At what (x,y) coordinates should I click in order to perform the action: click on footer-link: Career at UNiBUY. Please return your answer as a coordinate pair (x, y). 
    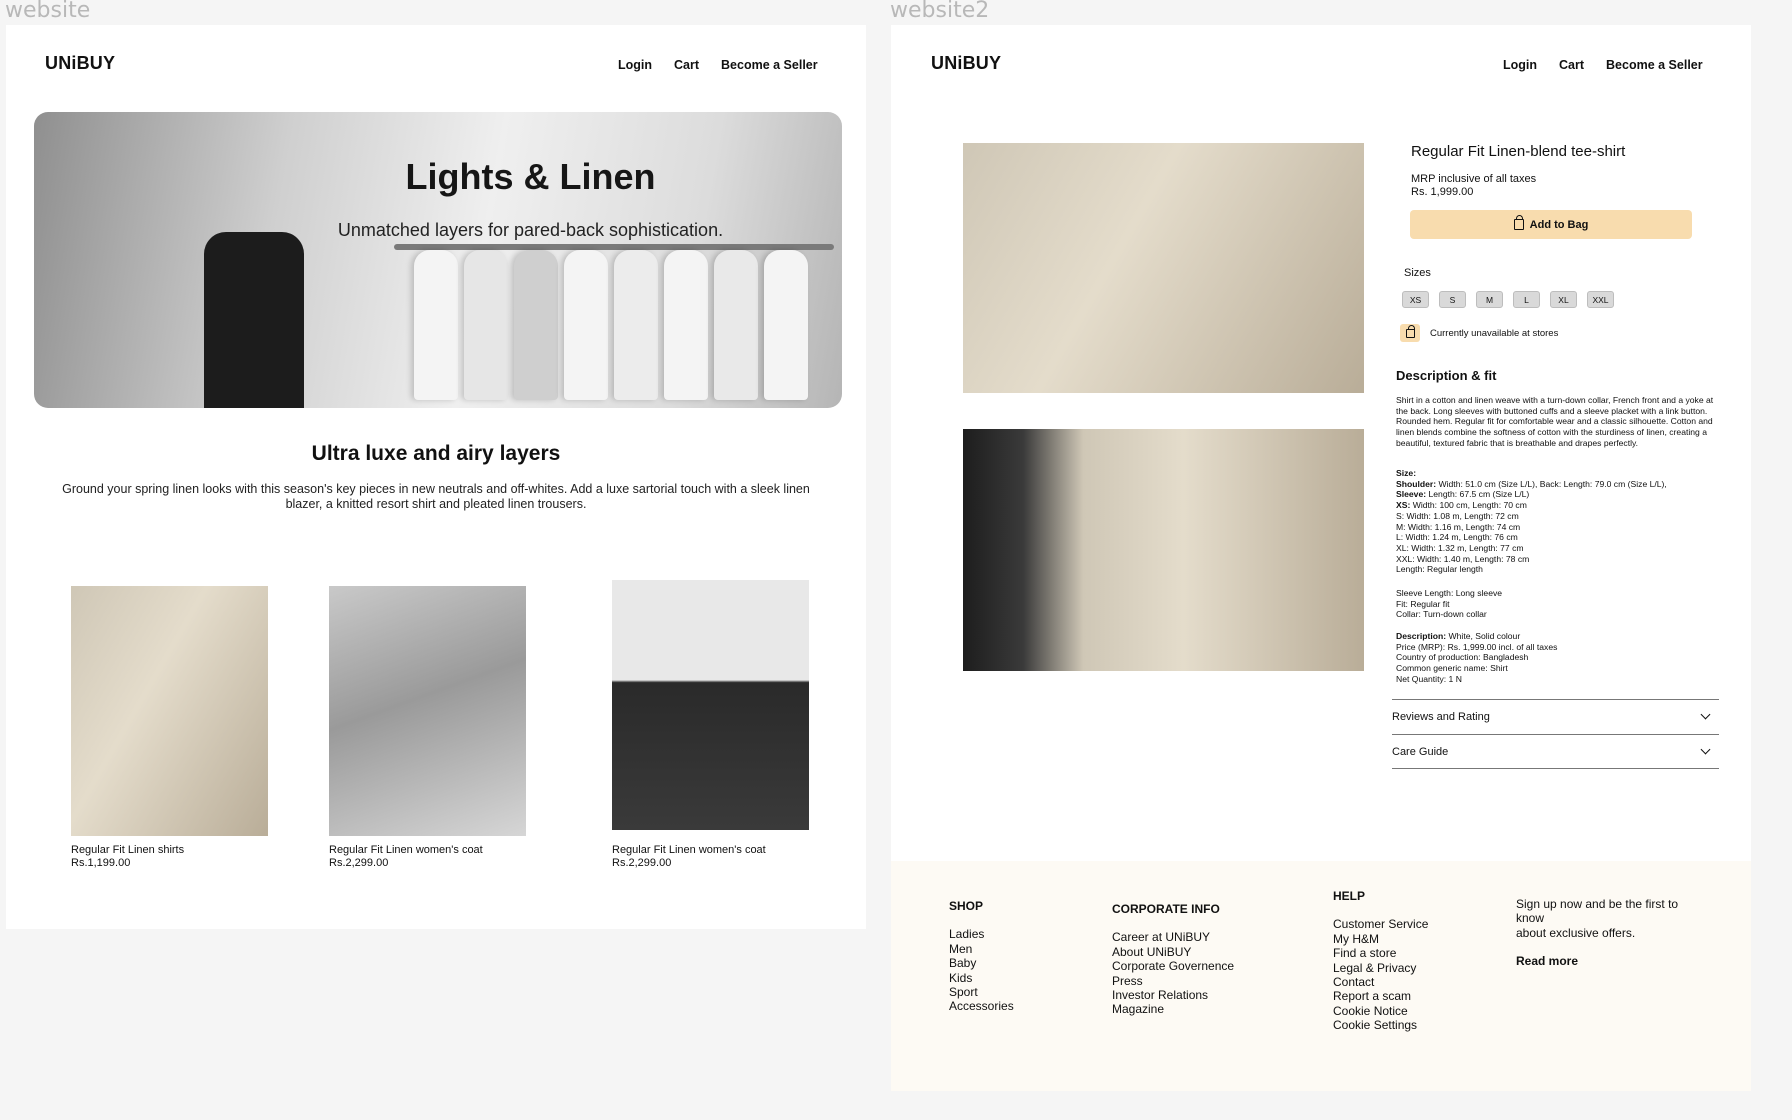
    Looking at the image, I should click on (1173, 937).